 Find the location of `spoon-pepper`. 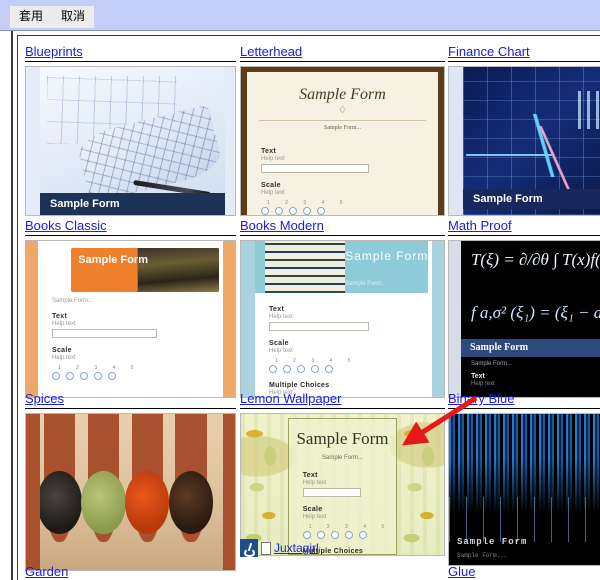

spoon-pepper is located at coordinates (61, 478).